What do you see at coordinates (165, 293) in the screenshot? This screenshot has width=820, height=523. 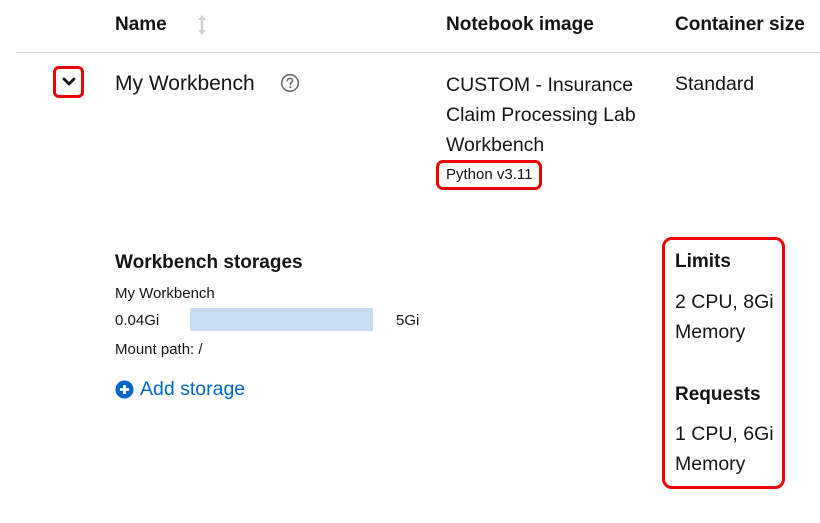 I see `storage-name: My Workbench` at bounding box center [165, 293].